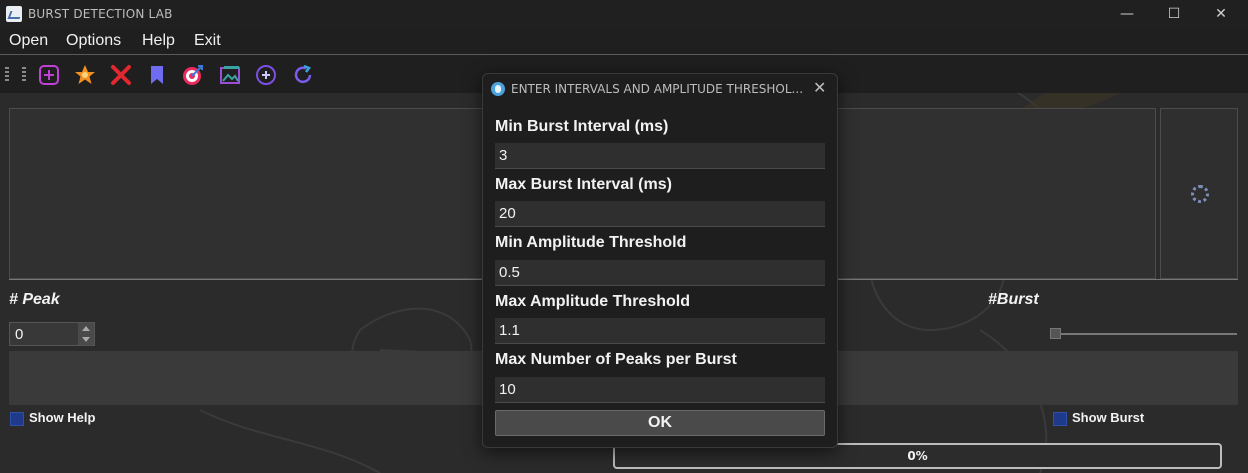 Image resolution: width=1248 pixels, height=473 pixels. Describe the element at coordinates (193, 75) in the screenshot. I see `target-icon` at that location.